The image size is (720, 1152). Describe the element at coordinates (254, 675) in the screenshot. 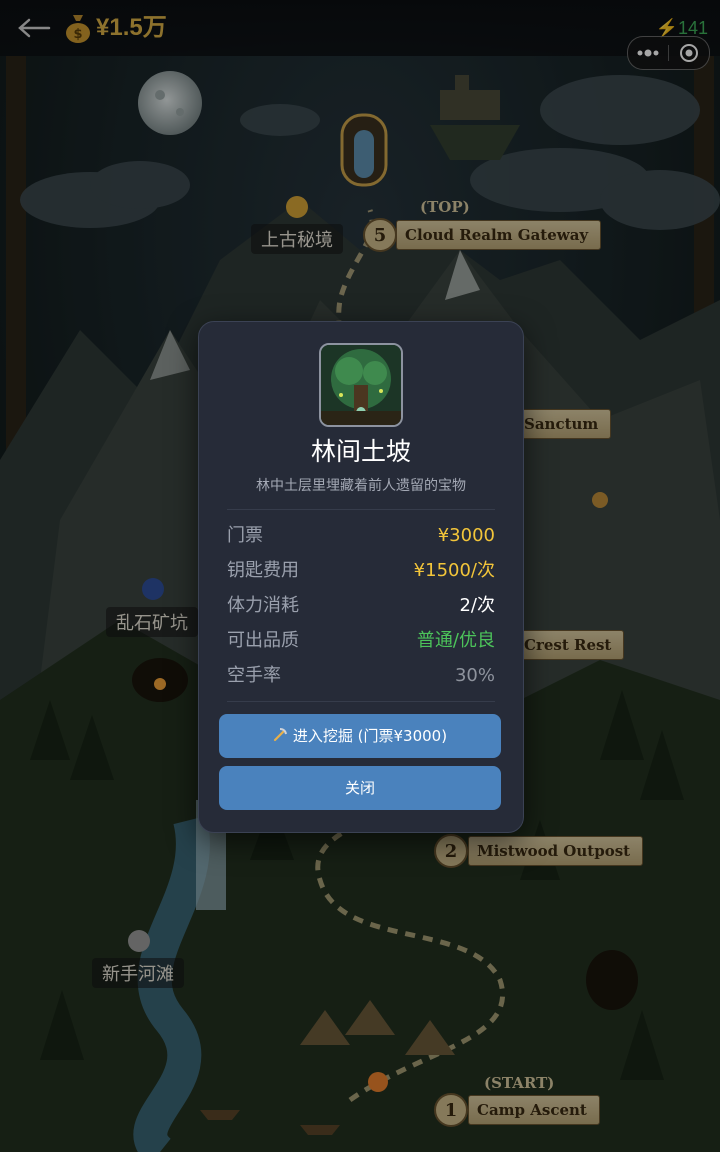

I see `stat-label: 空手率` at that location.